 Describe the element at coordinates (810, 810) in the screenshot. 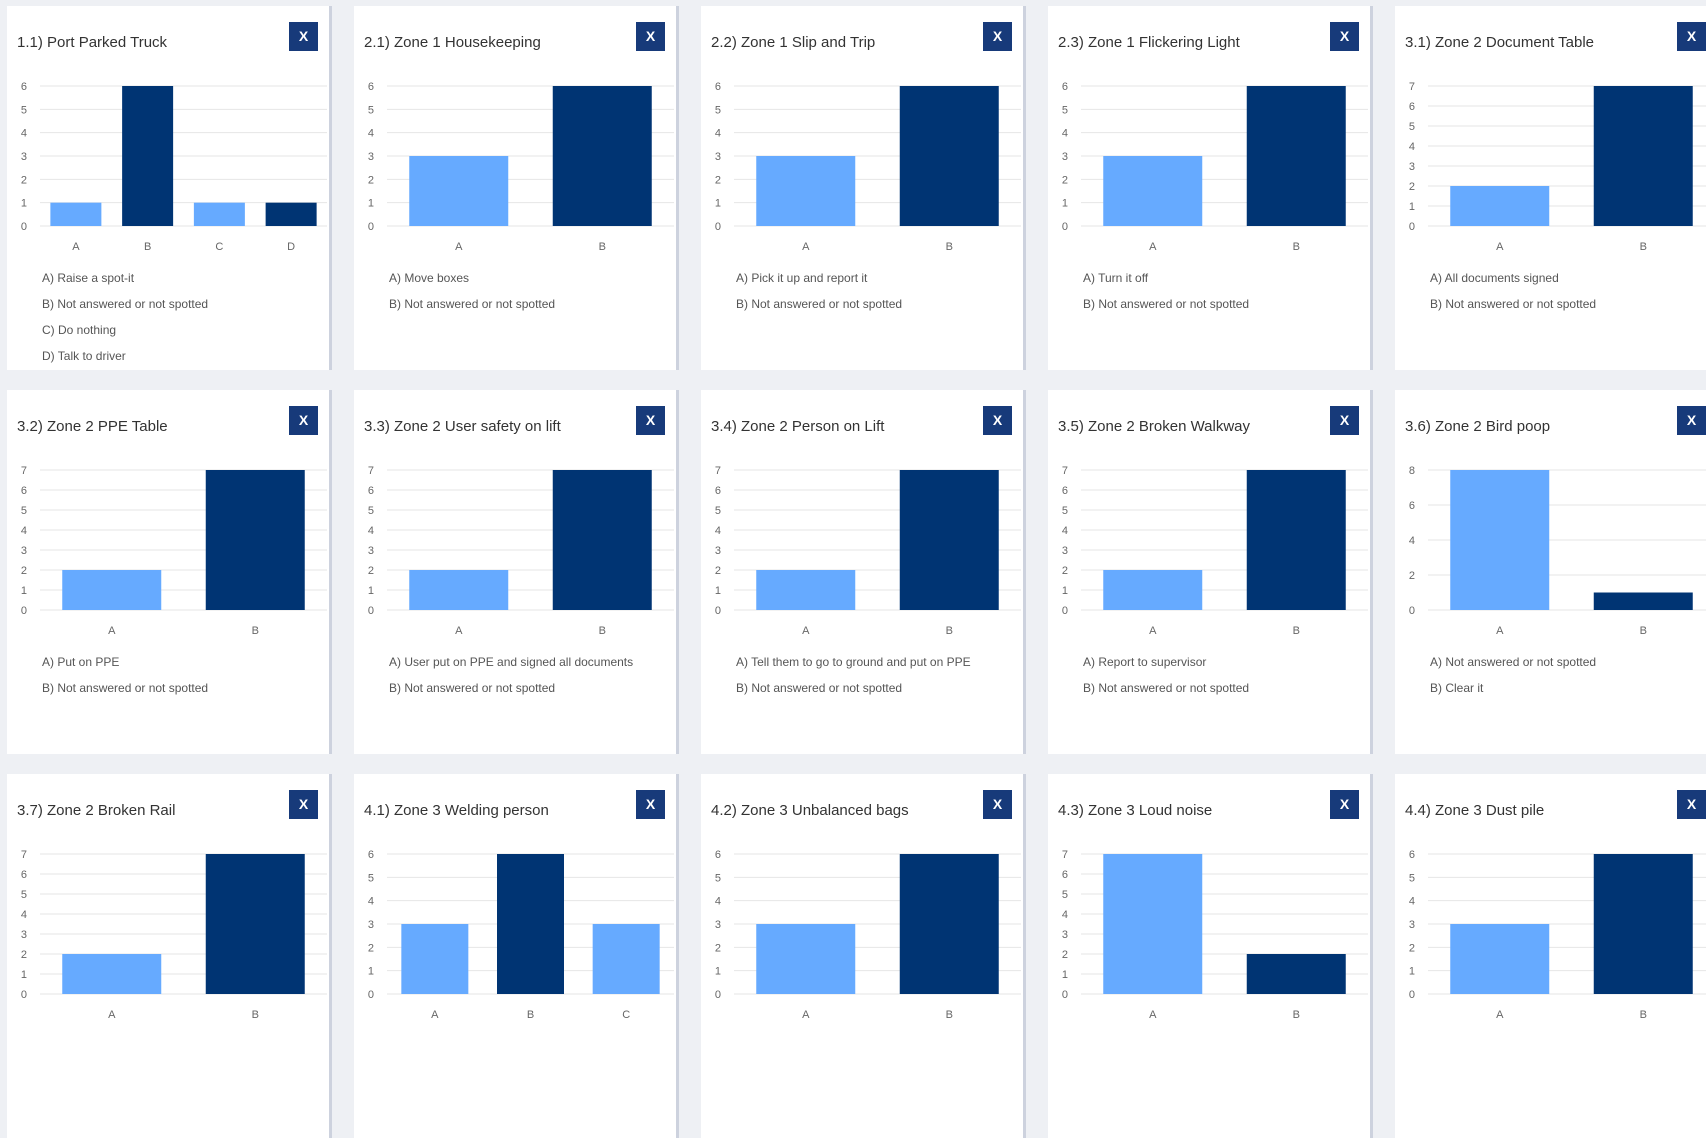

I see `card-title: 4.2) Zone 3 Unbalanced bags` at that location.